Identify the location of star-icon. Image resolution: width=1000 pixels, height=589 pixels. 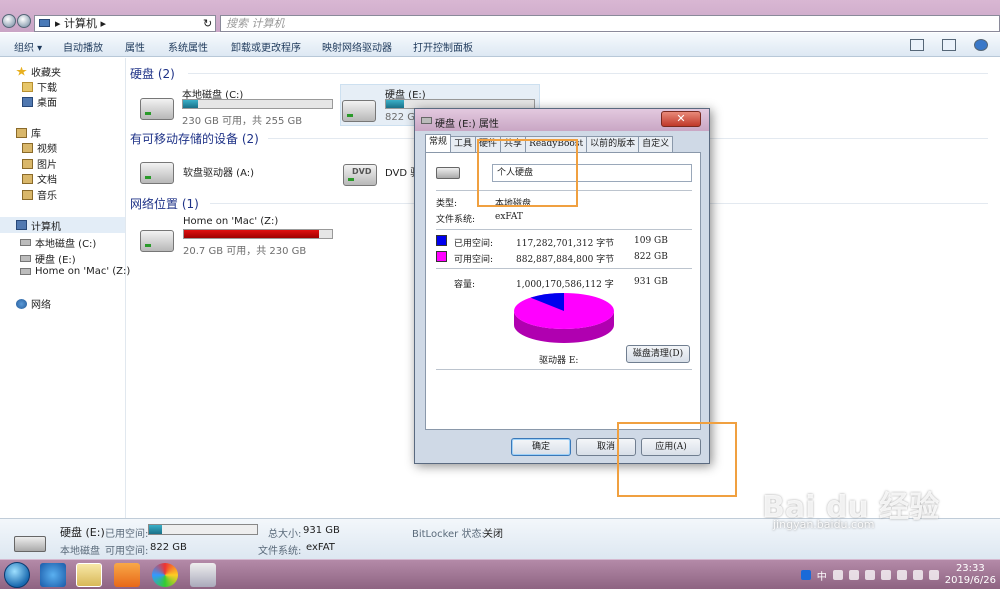
(21, 71).